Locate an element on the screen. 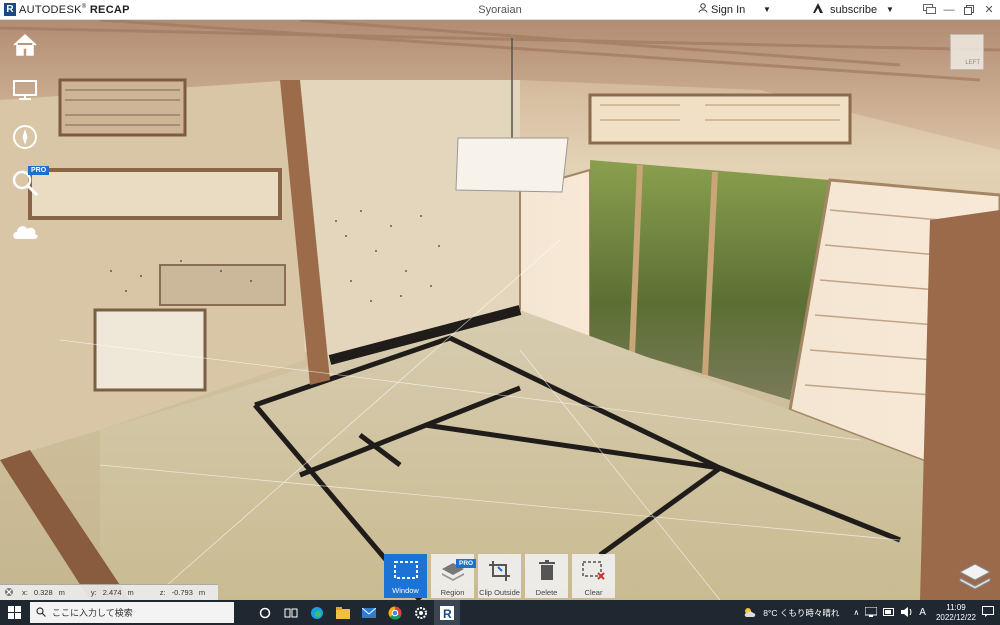 This screenshot has height=625, width=1000. region-label: Region is located at coordinates (452, 592).